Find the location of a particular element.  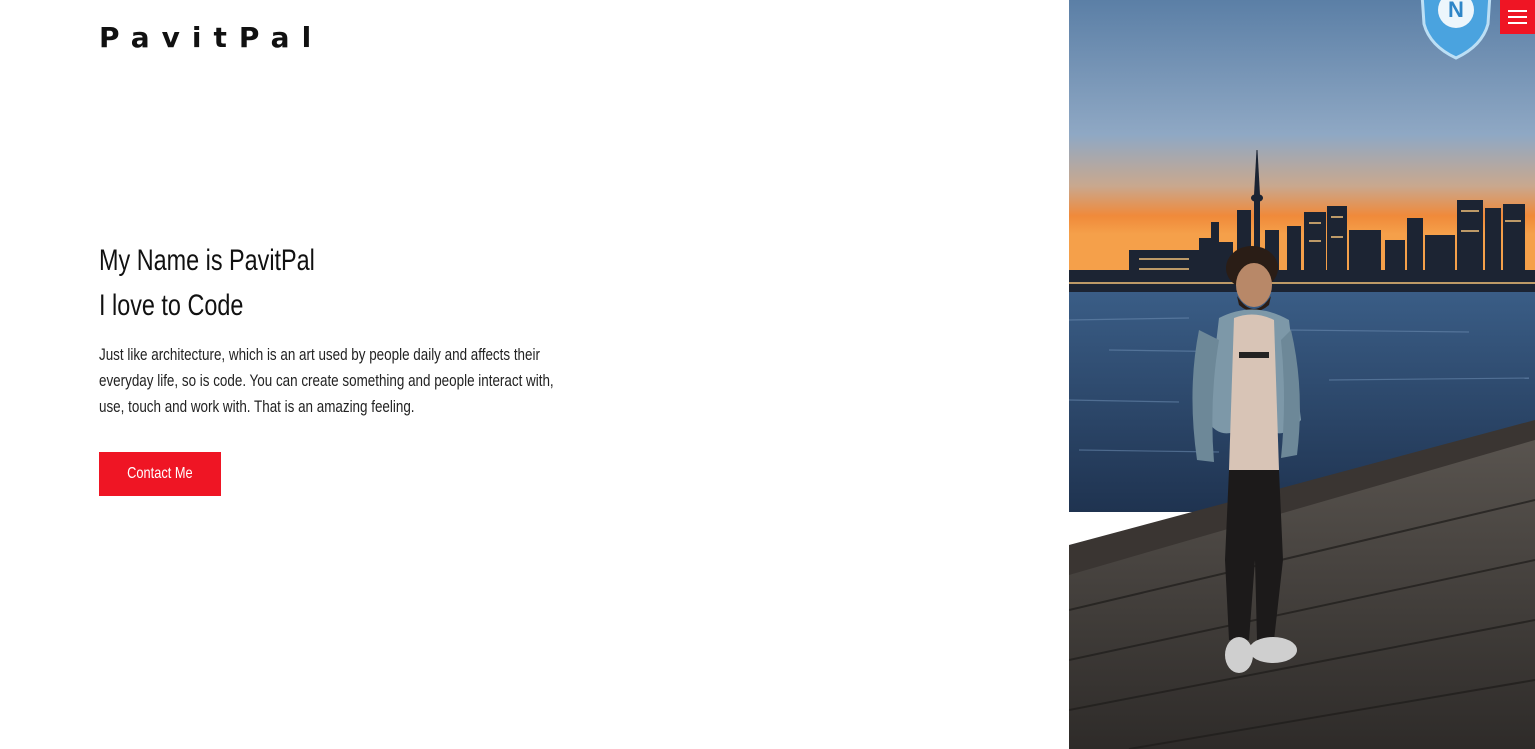

hamburger-icon is located at coordinates (1517, 17).